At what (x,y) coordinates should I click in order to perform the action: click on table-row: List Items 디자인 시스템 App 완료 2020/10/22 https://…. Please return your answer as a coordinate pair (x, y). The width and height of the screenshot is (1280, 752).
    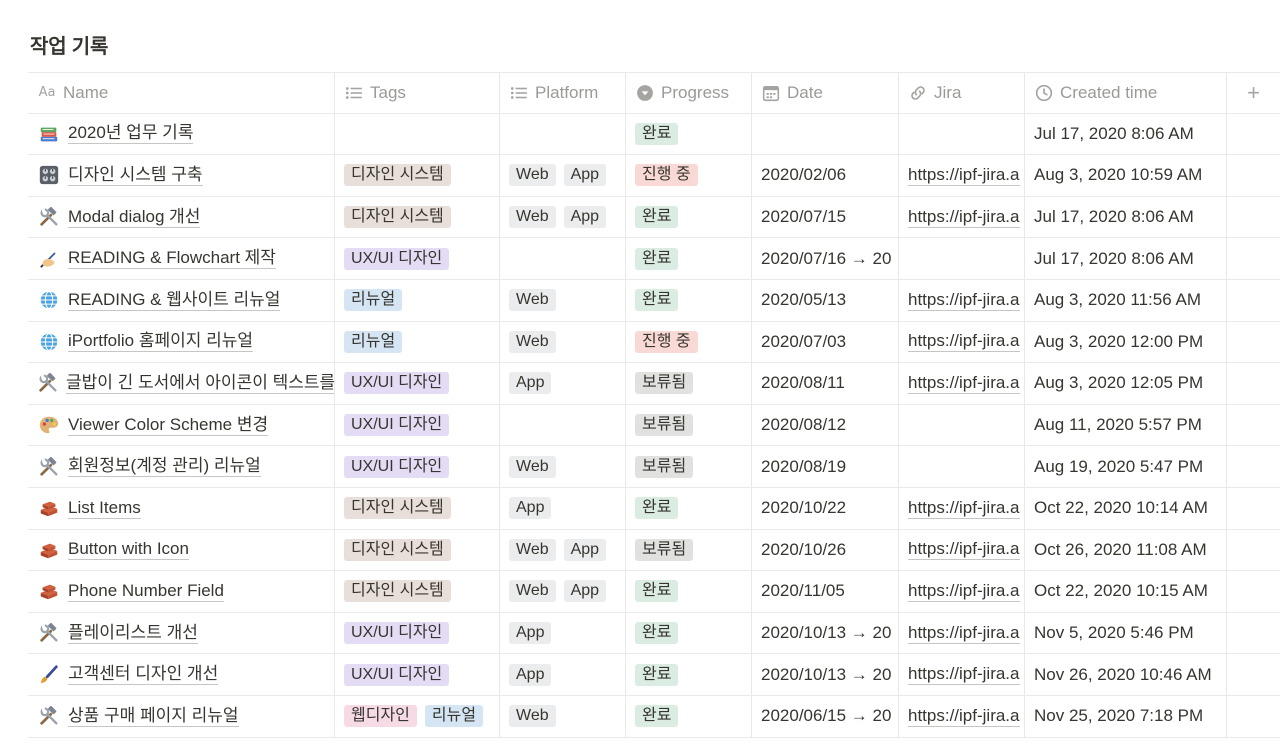
    Looking at the image, I should click on (654, 508).